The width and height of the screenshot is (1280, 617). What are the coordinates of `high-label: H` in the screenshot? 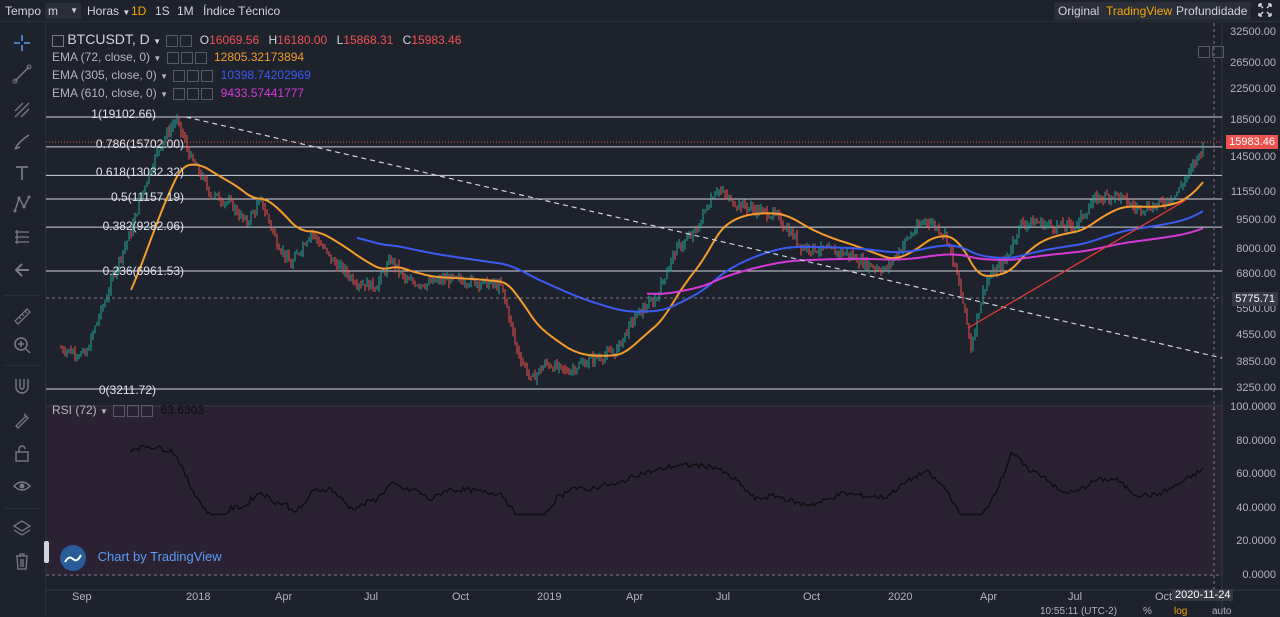 It's located at (273, 40).